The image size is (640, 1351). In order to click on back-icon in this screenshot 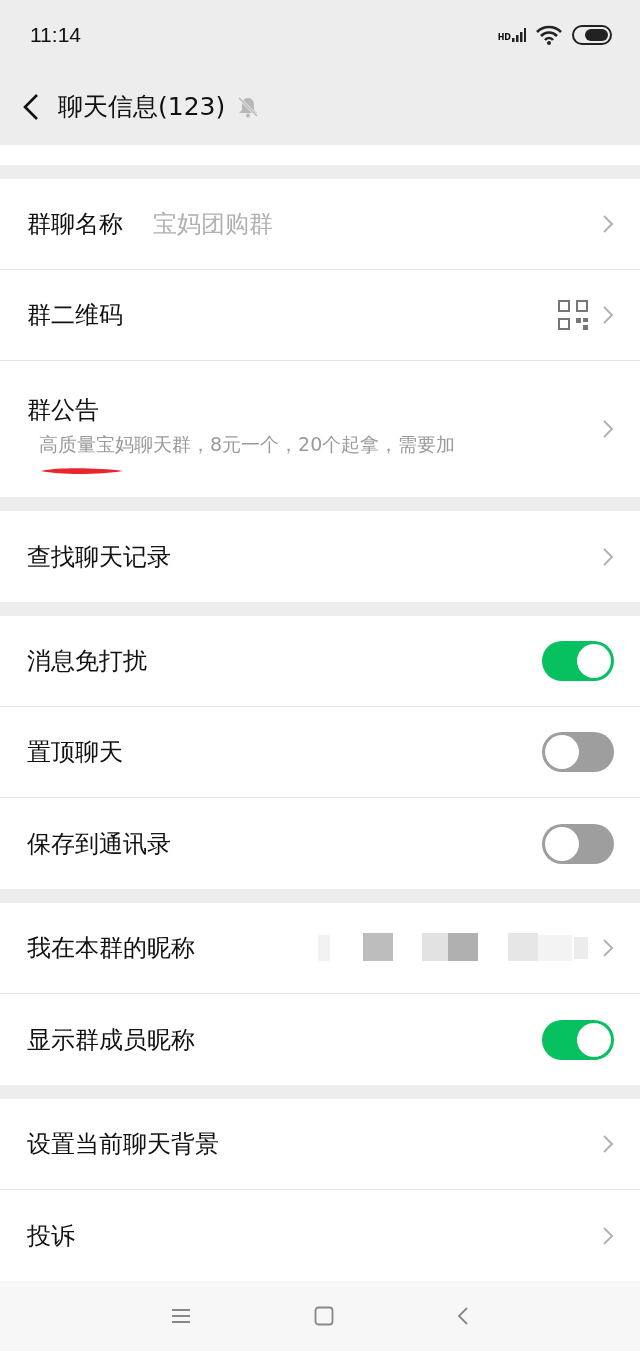, I will do `click(31, 106)`.